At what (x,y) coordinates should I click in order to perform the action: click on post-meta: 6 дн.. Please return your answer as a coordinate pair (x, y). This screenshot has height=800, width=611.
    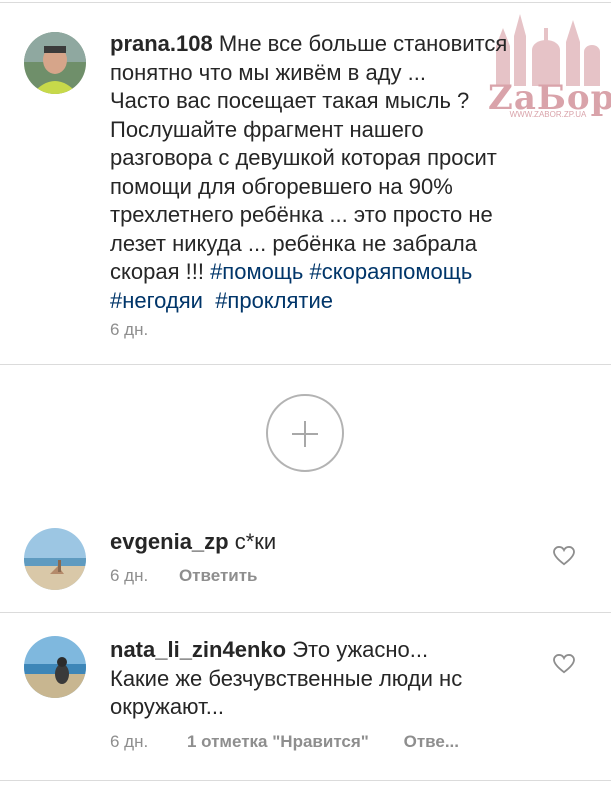
    Looking at the image, I should click on (129, 330).